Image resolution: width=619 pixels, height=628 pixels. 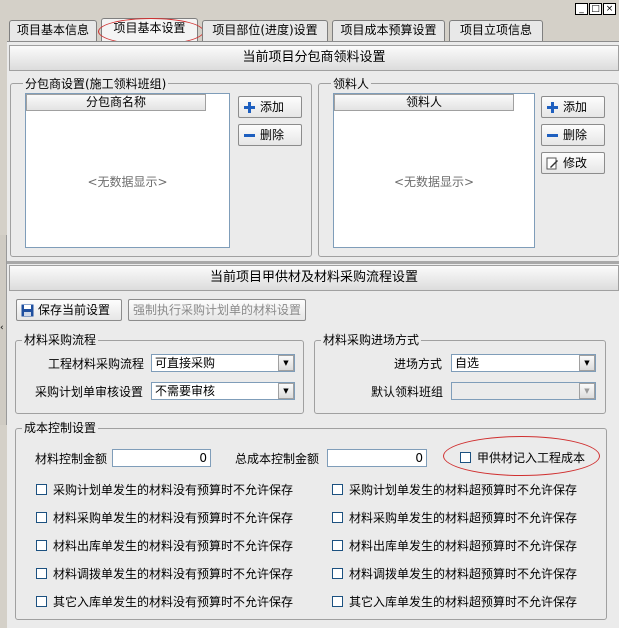 I want to click on receiver-grid: 领料人 <无数据显示>, so click(x=434, y=170).